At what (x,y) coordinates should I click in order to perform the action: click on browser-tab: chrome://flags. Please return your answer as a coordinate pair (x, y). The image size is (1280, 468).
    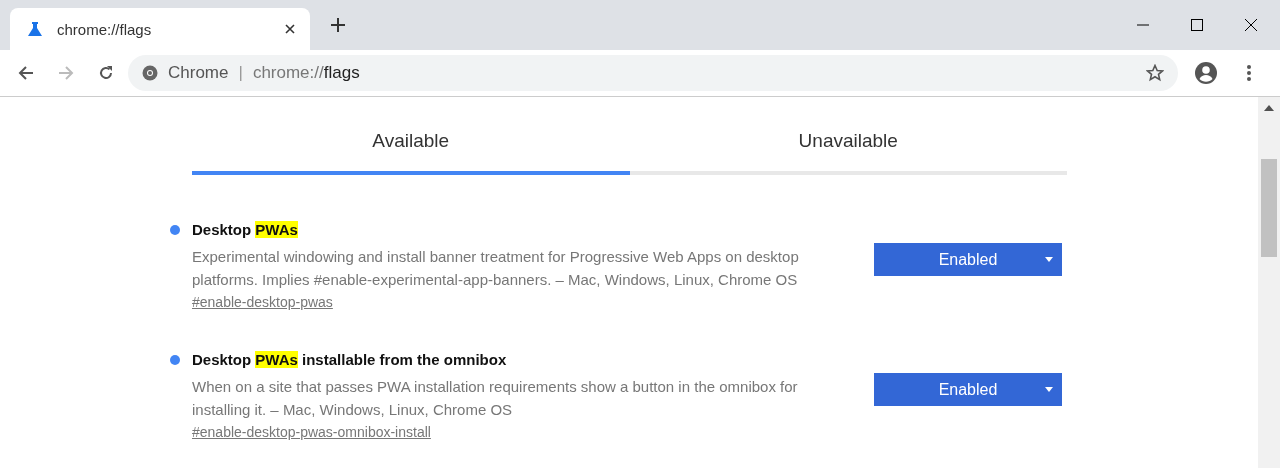
    Looking at the image, I should click on (160, 29).